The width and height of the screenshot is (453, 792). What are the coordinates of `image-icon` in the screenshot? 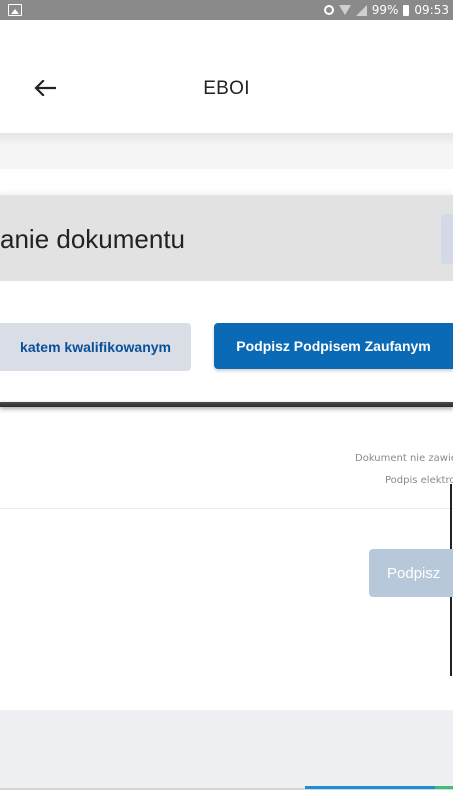 It's located at (15, 10).